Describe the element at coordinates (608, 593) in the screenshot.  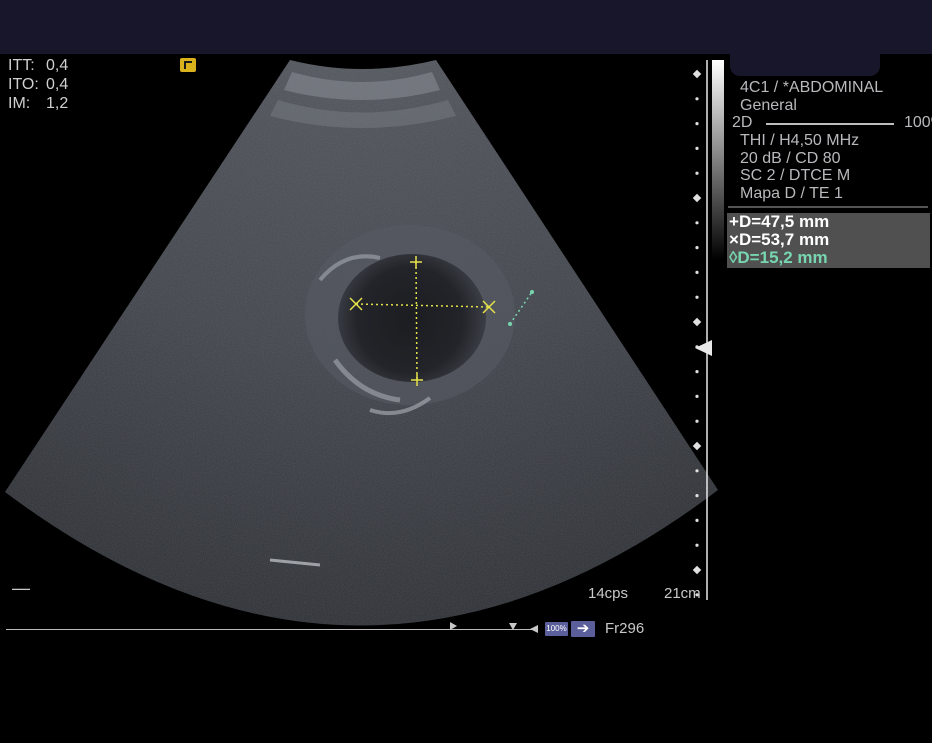
I see `frame-rate: 14cps` at that location.